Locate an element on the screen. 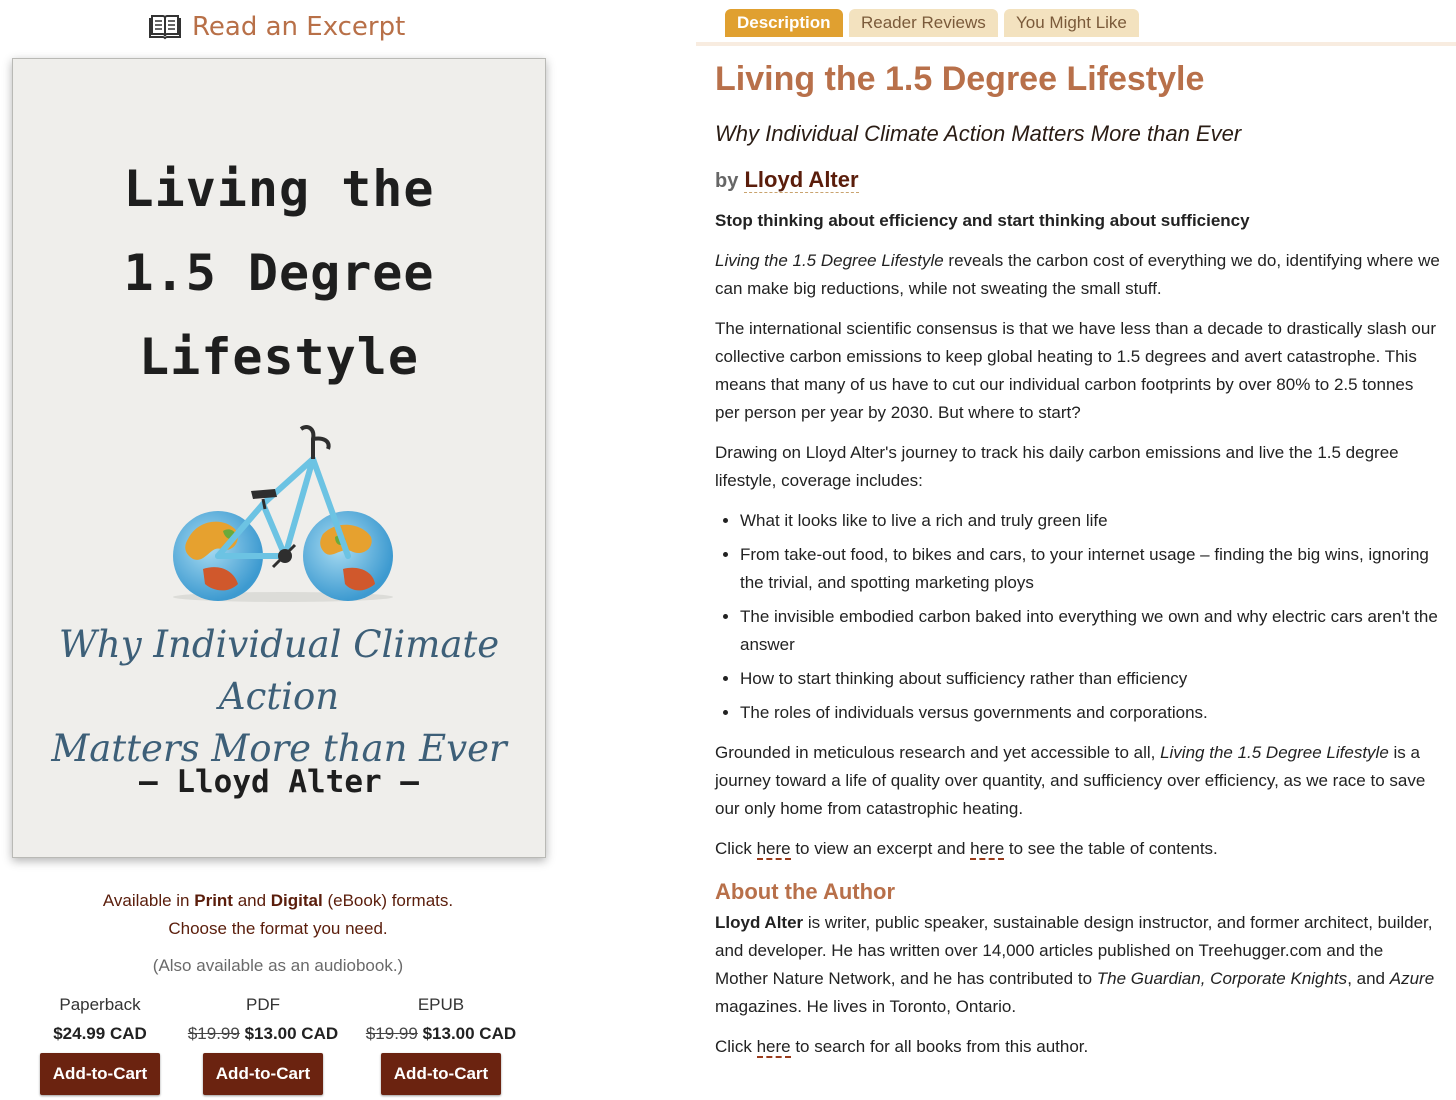 This screenshot has width=1456, height=1100. cover-author: — Lloyd Alter — is located at coordinates (279, 782).